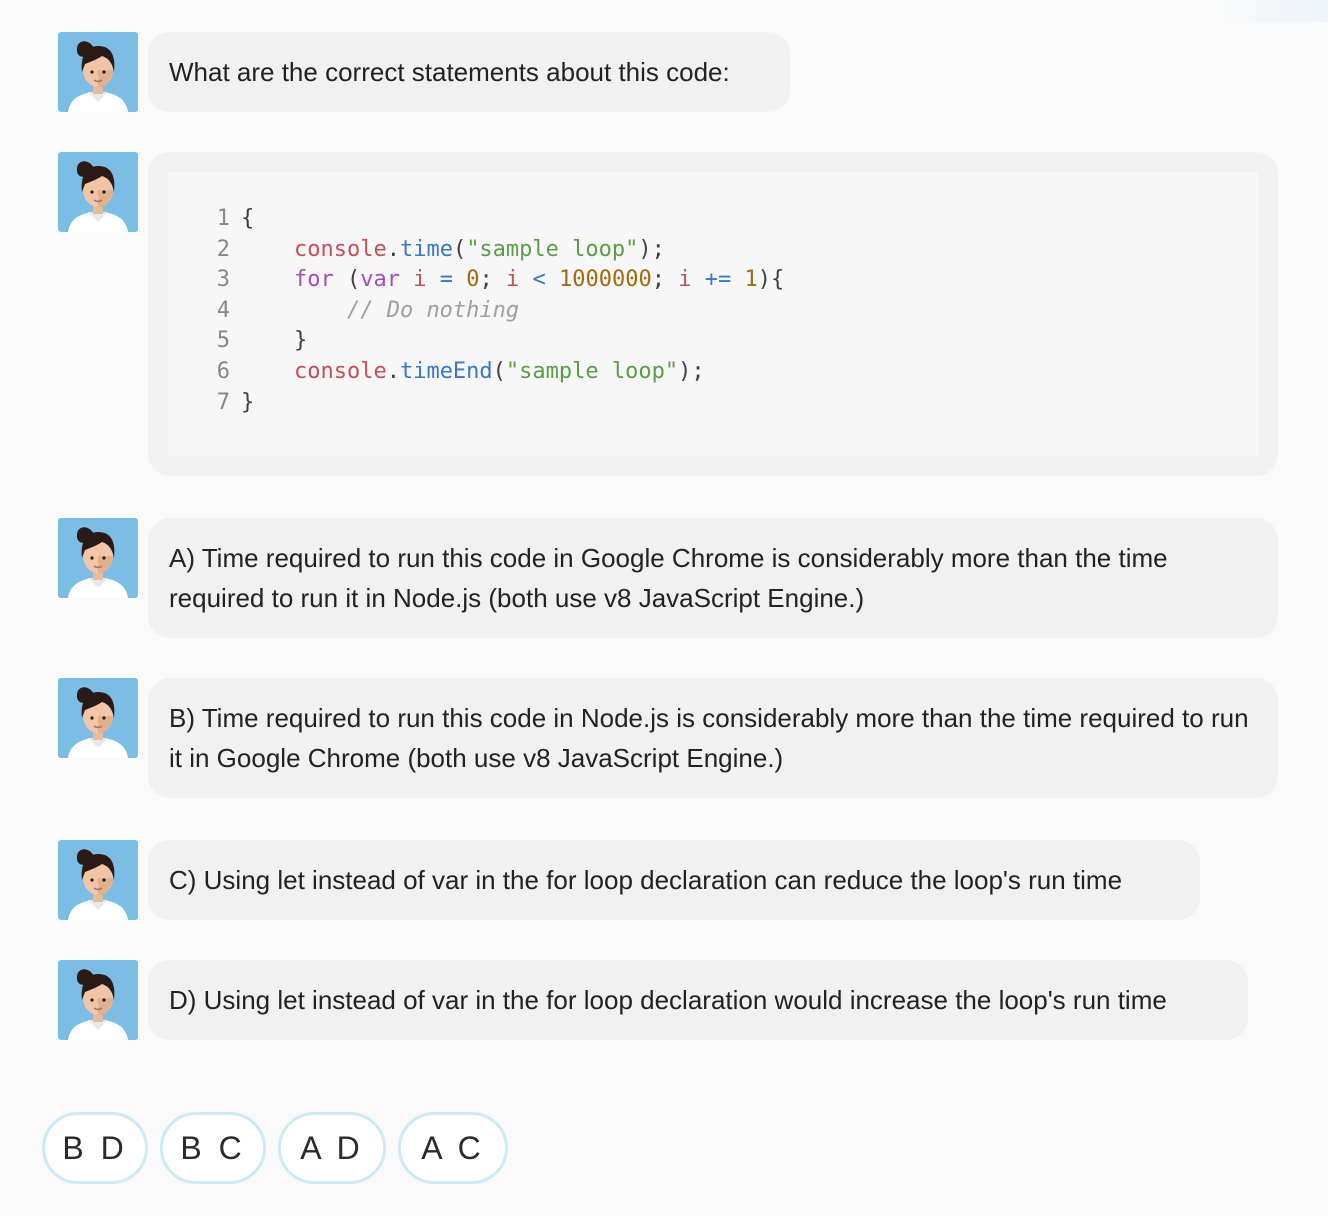  I want to click on answer-options: B D B C A D A C, so click(281, 1148).